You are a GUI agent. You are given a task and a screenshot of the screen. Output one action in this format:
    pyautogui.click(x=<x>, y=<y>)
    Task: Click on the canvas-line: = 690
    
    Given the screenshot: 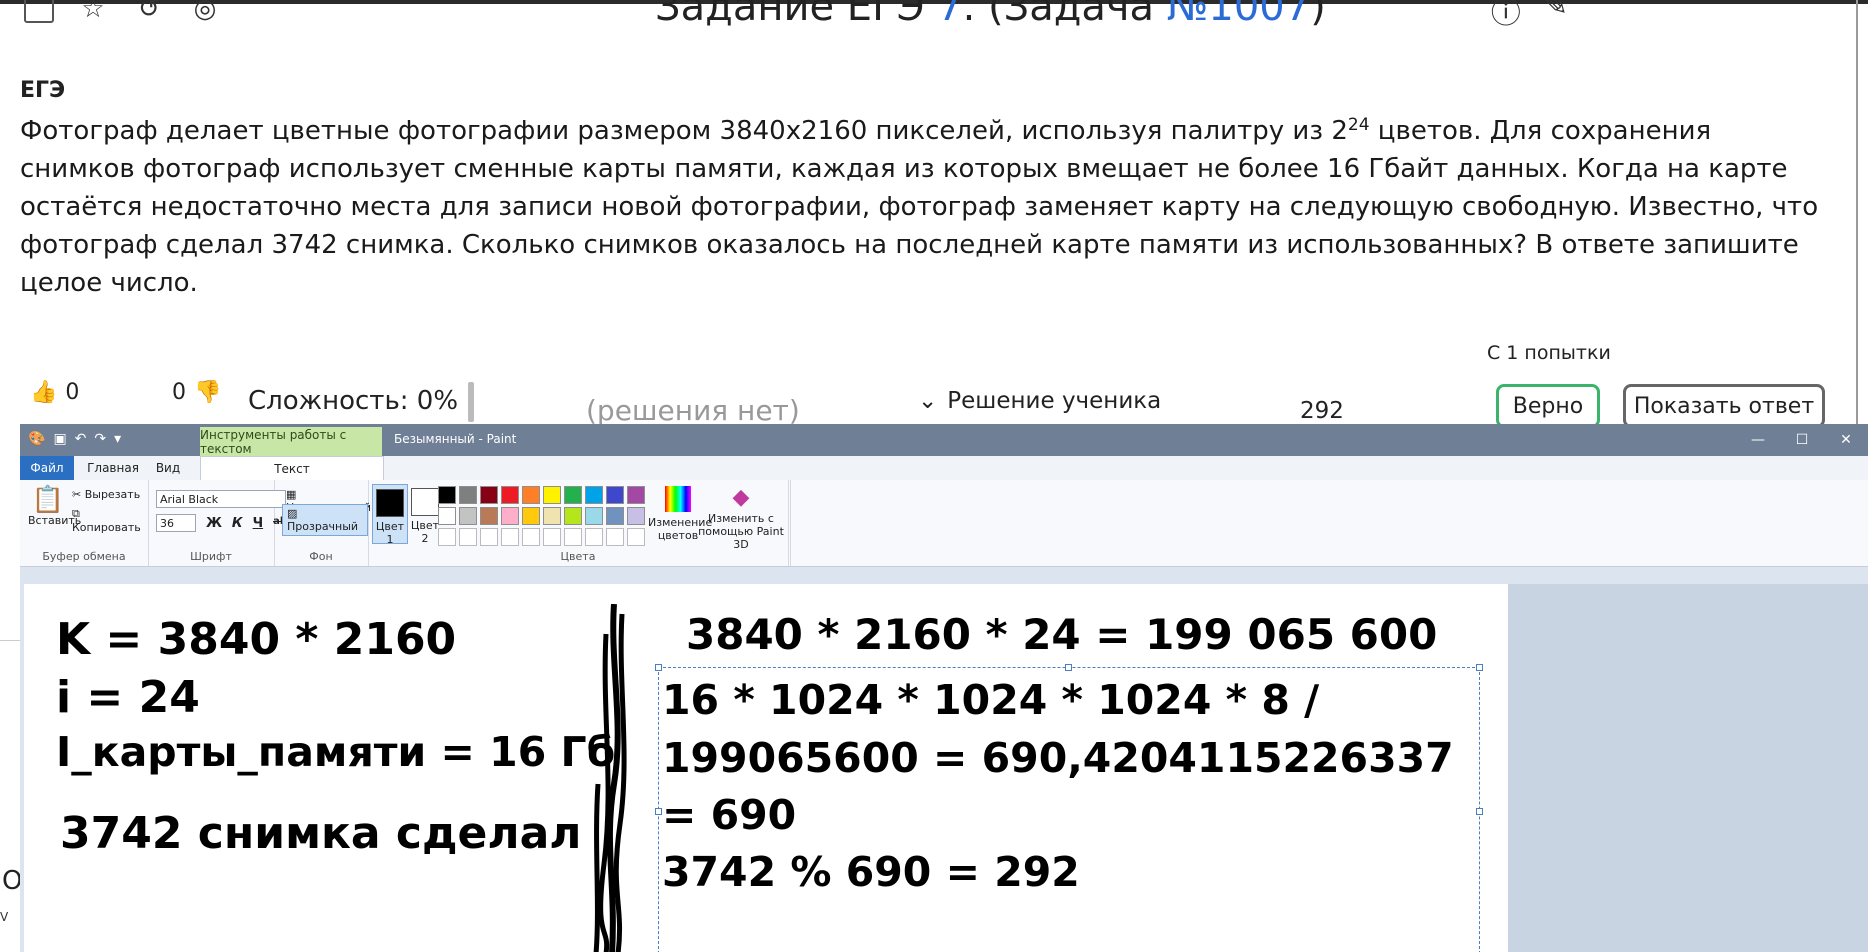 What is the action you would take?
    pyautogui.click(x=729, y=815)
    